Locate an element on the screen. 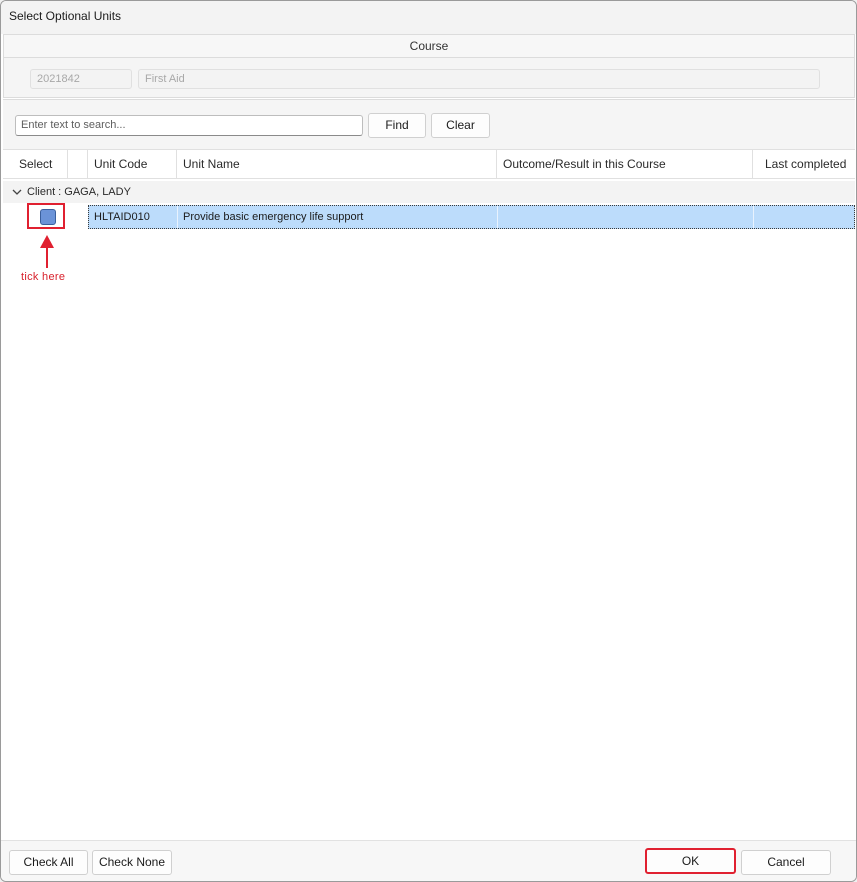 The height and width of the screenshot is (882, 857). column-header-unit-code: Unit Code is located at coordinates (132, 164).